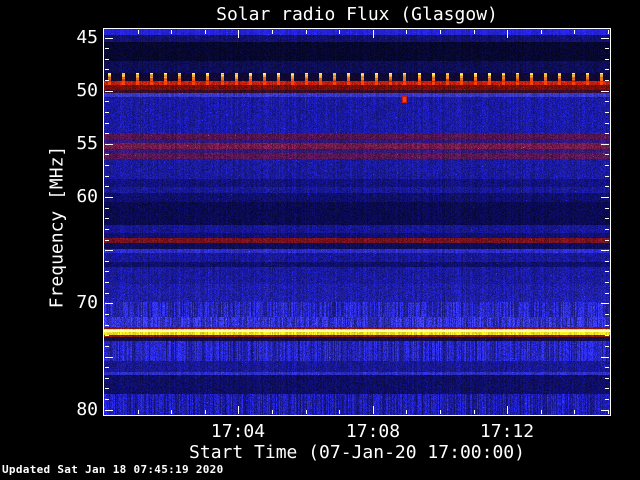 The image size is (640, 480). I want to click on updated-timestamp: Updated Sat Jan 18 07:45:19 2020, so click(113, 469).